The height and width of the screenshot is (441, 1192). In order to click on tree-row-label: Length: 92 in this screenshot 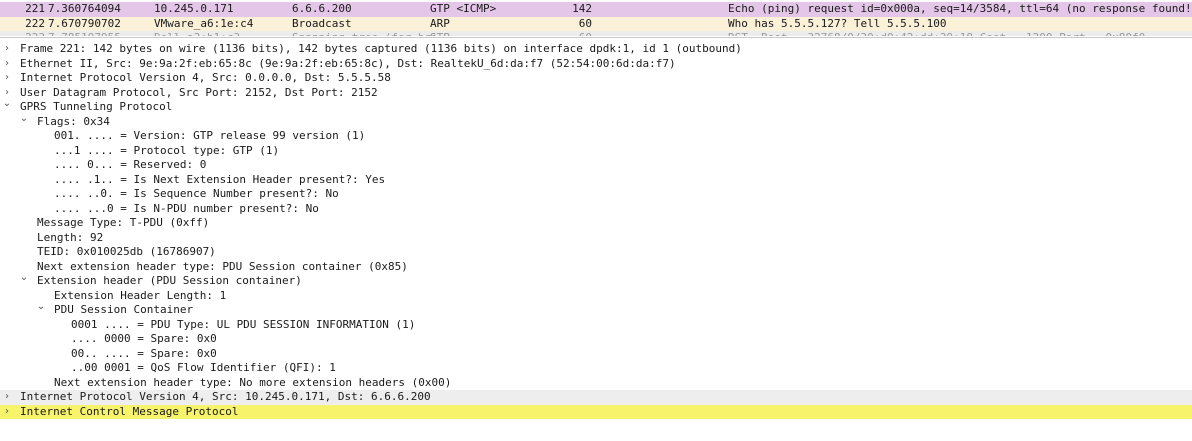, I will do `click(70, 237)`.